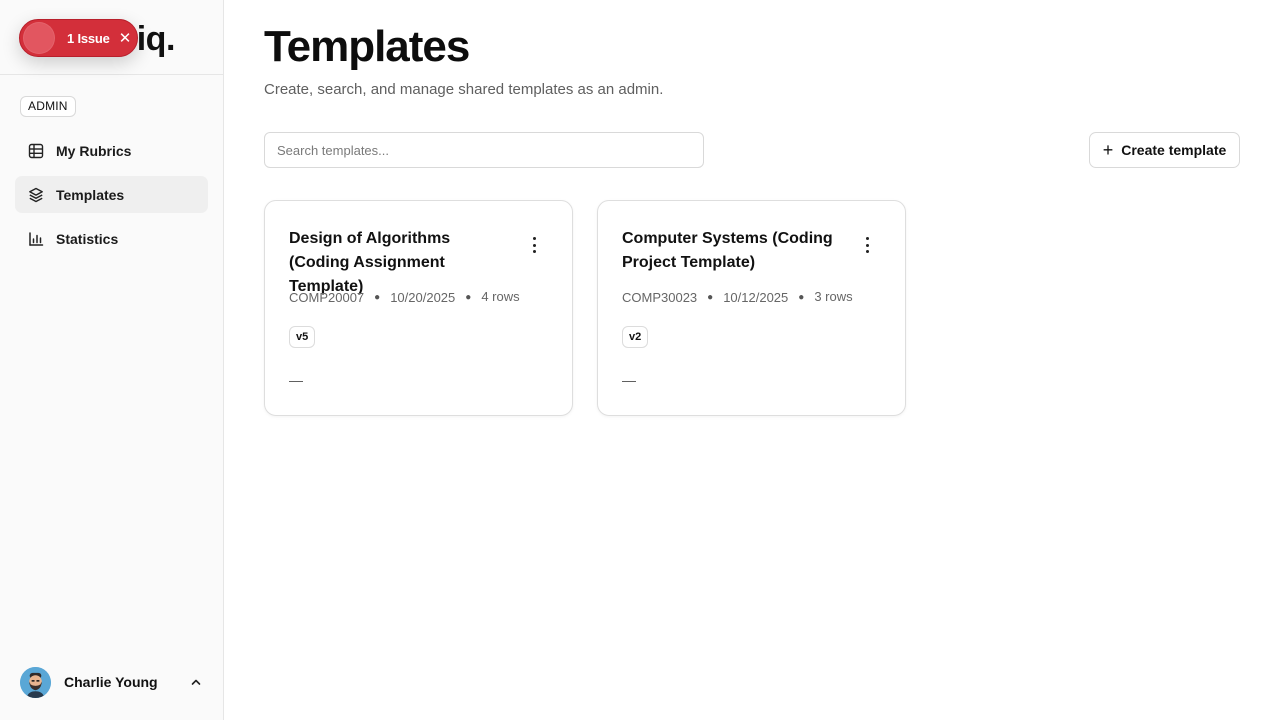 The width and height of the screenshot is (1280, 720). I want to click on template-course-code: COMP20007, so click(327, 297).